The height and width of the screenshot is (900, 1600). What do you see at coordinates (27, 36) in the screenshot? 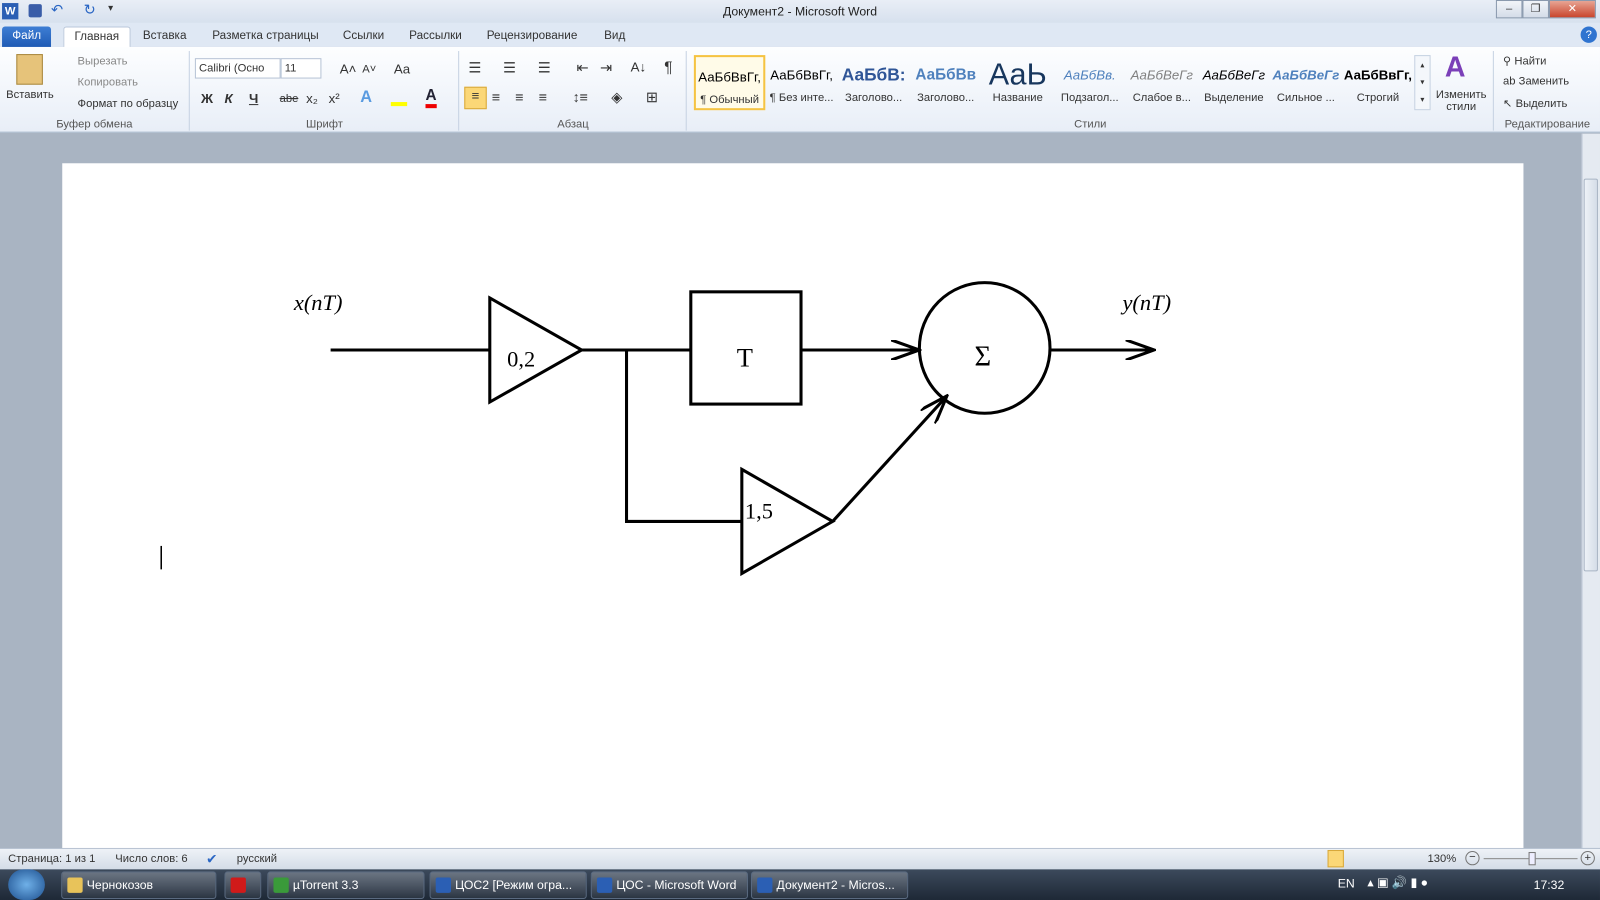
I see `tab-file: Файл` at bounding box center [27, 36].